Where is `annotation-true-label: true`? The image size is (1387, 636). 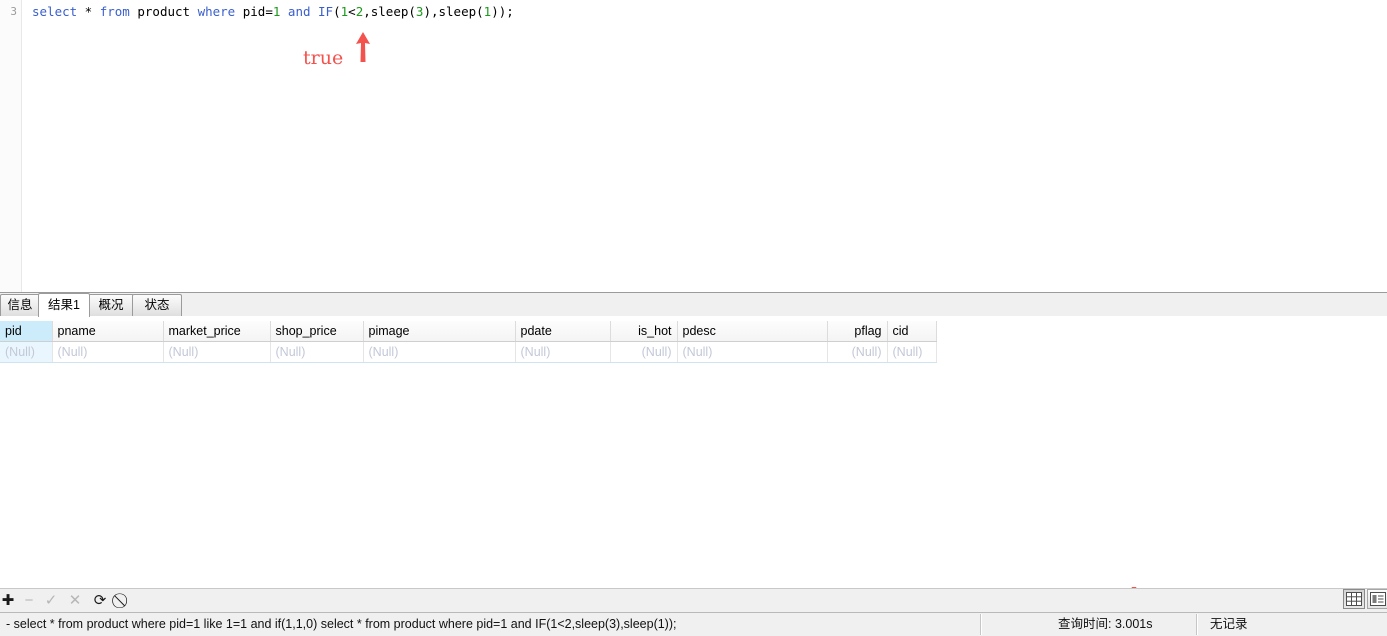
annotation-true-label: true is located at coordinates (323, 58).